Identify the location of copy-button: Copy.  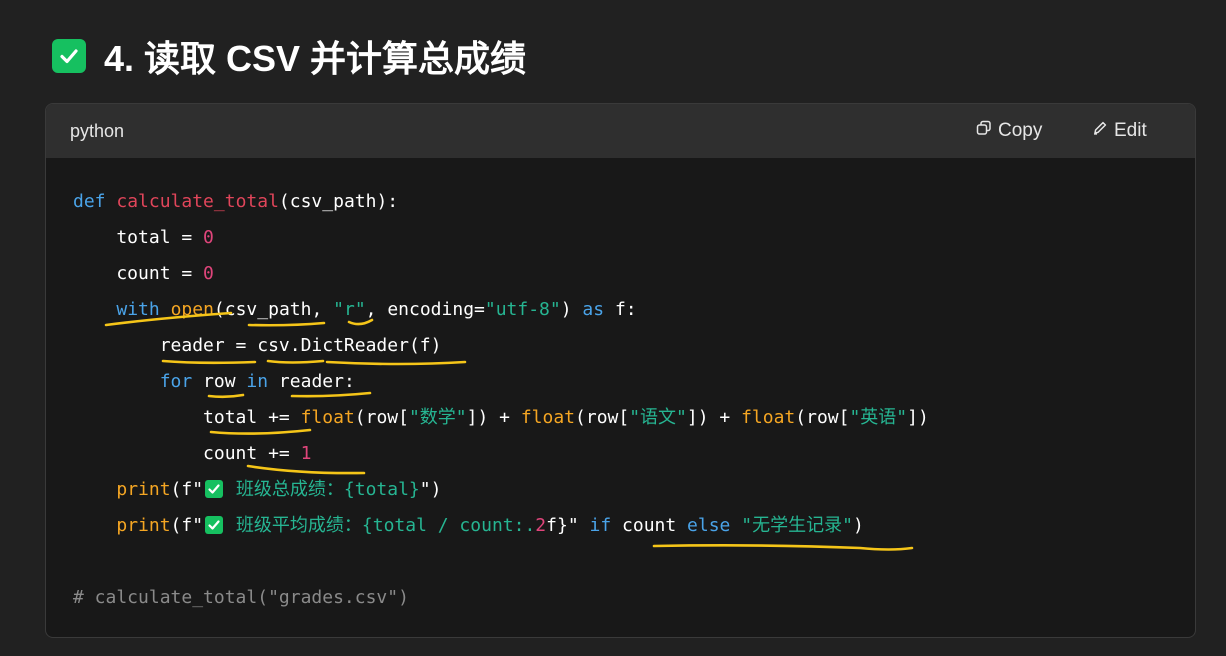
(1009, 131).